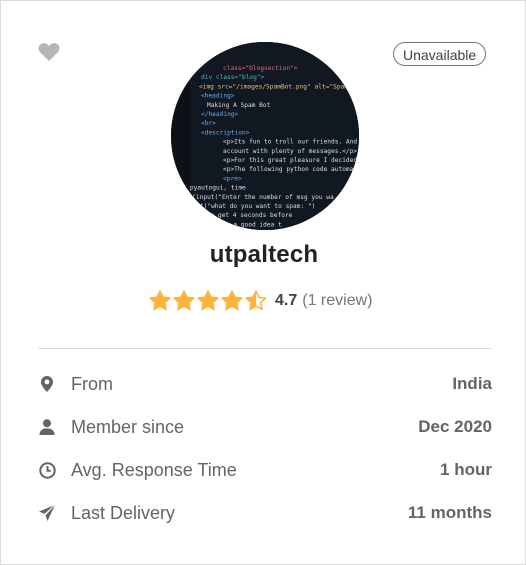 This screenshot has height=565, width=526. Describe the element at coordinates (440, 54) in the screenshot. I see `status-badge: Unavailable` at that location.